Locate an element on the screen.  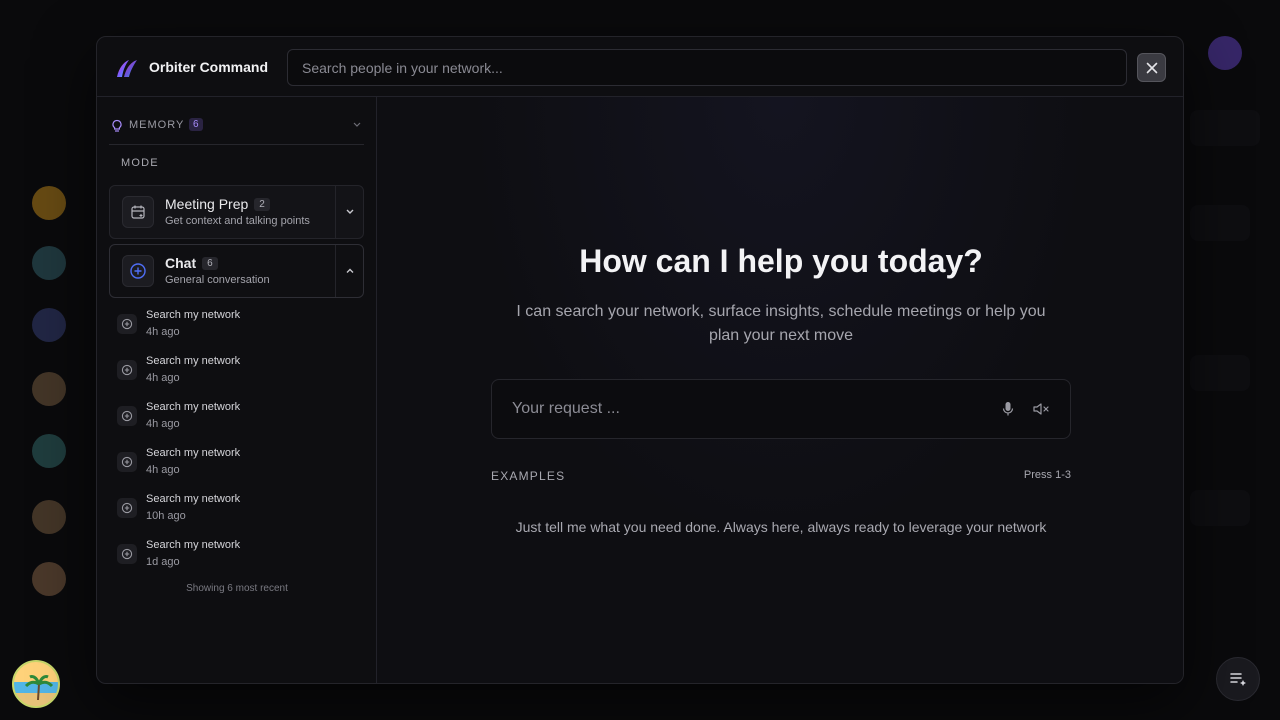
mode-expand-toggle is located at coordinates (349, 212).